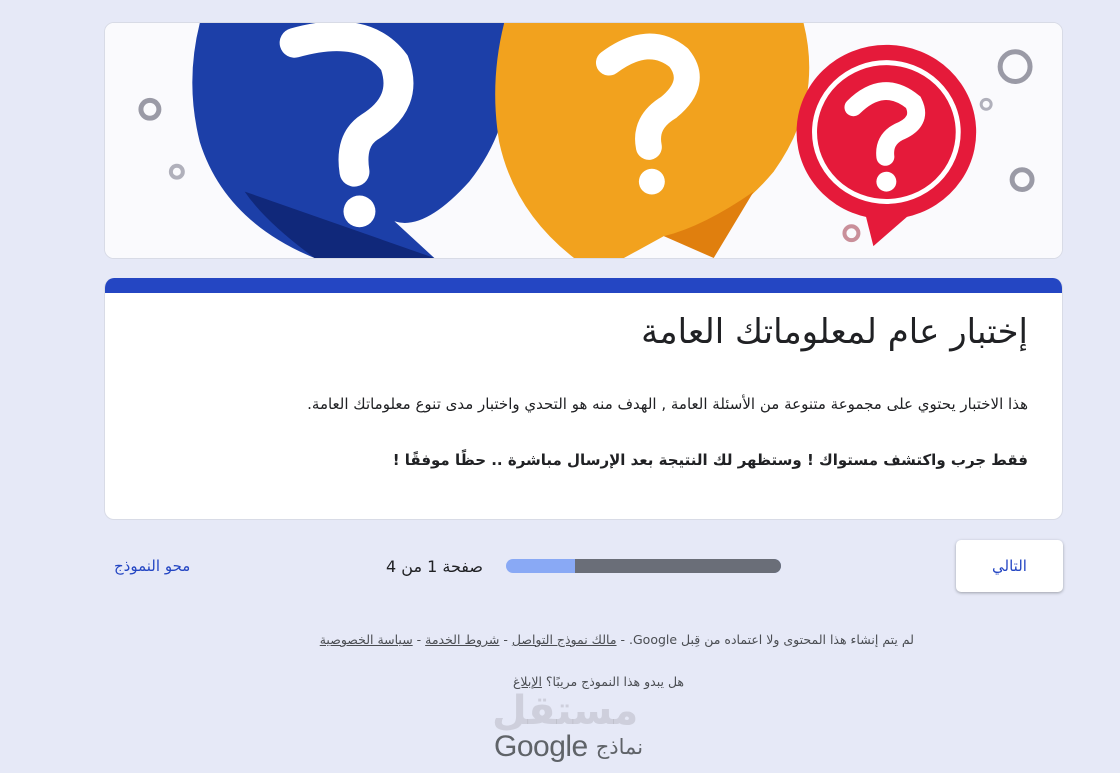  I want to click on footer-report: هل يبدو هذا النموذج مريبًا؟ الإبلاغ, so click(598, 681).